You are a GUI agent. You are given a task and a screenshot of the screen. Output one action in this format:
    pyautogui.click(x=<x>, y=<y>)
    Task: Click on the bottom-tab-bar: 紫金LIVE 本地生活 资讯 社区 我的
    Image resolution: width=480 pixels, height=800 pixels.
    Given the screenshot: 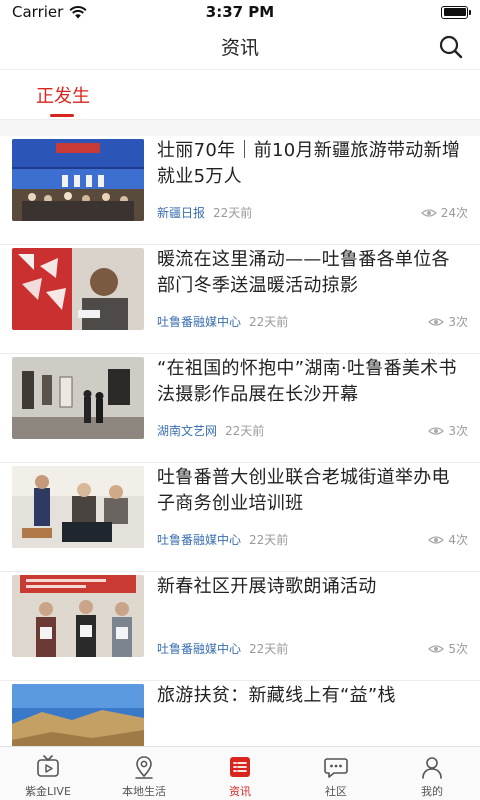 What is the action you would take?
    pyautogui.click(x=240, y=773)
    